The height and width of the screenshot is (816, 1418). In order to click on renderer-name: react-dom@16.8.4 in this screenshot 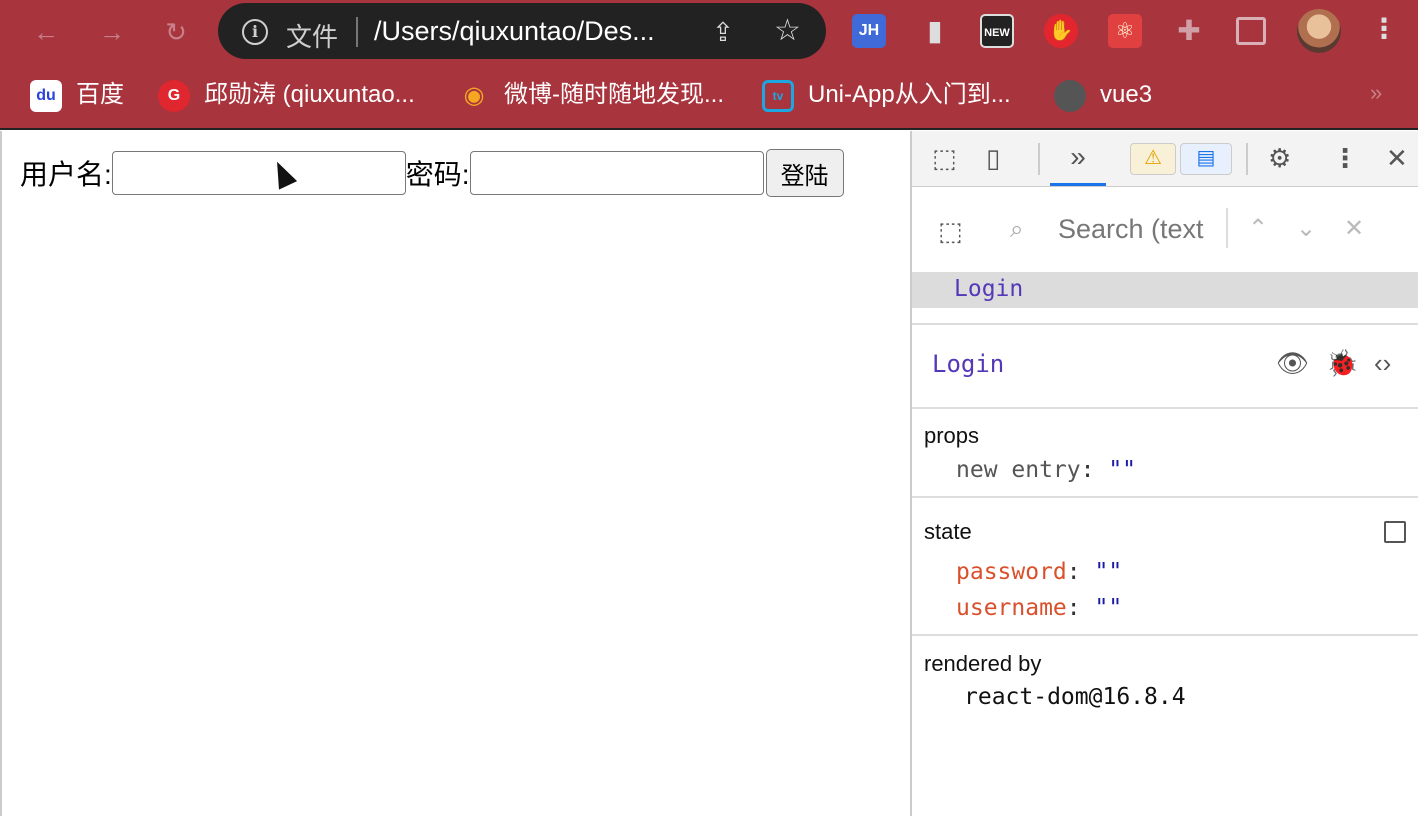, I will do `click(1075, 697)`.